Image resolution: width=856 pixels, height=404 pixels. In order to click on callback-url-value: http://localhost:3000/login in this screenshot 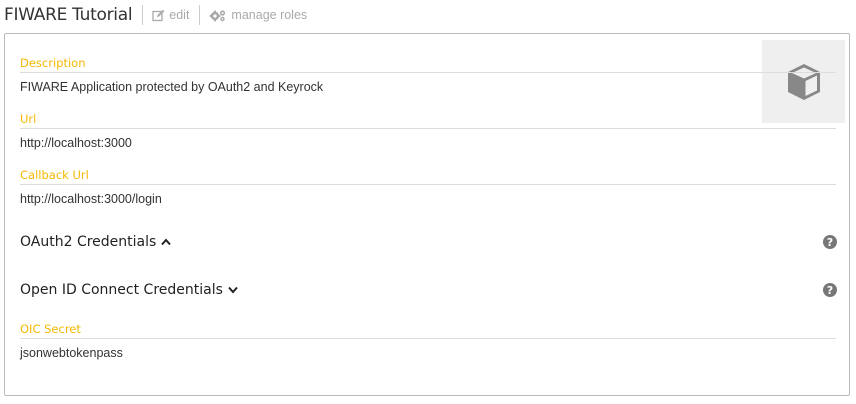, I will do `click(91, 199)`.